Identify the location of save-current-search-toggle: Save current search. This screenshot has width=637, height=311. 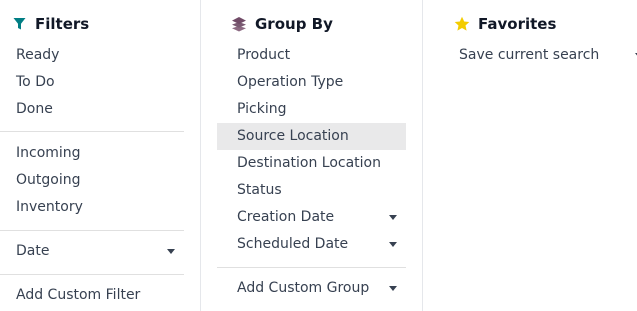
(548, 55).